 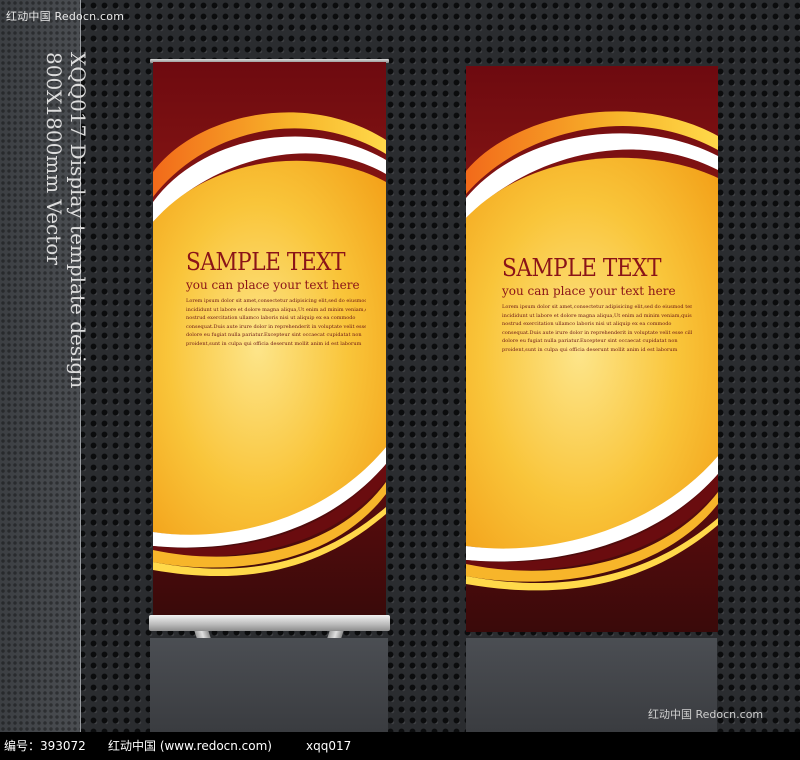 What do you see at coordinates (266, 262) in the screenshot?
I see `banner-left-headline: SAMPLE TEXT` at bounding box center [266, 262].